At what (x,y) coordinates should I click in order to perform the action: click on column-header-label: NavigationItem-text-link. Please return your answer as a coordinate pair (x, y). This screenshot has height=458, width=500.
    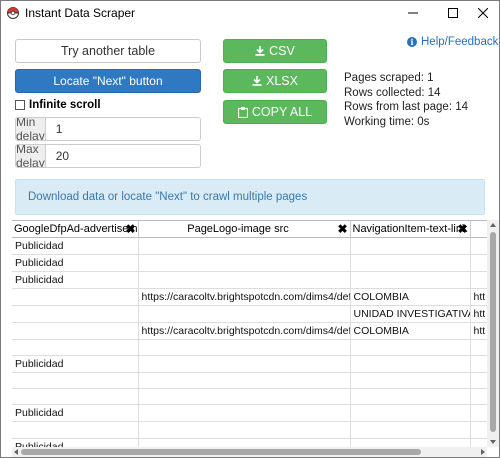
    Looking at the image, I should click on (410, 228).